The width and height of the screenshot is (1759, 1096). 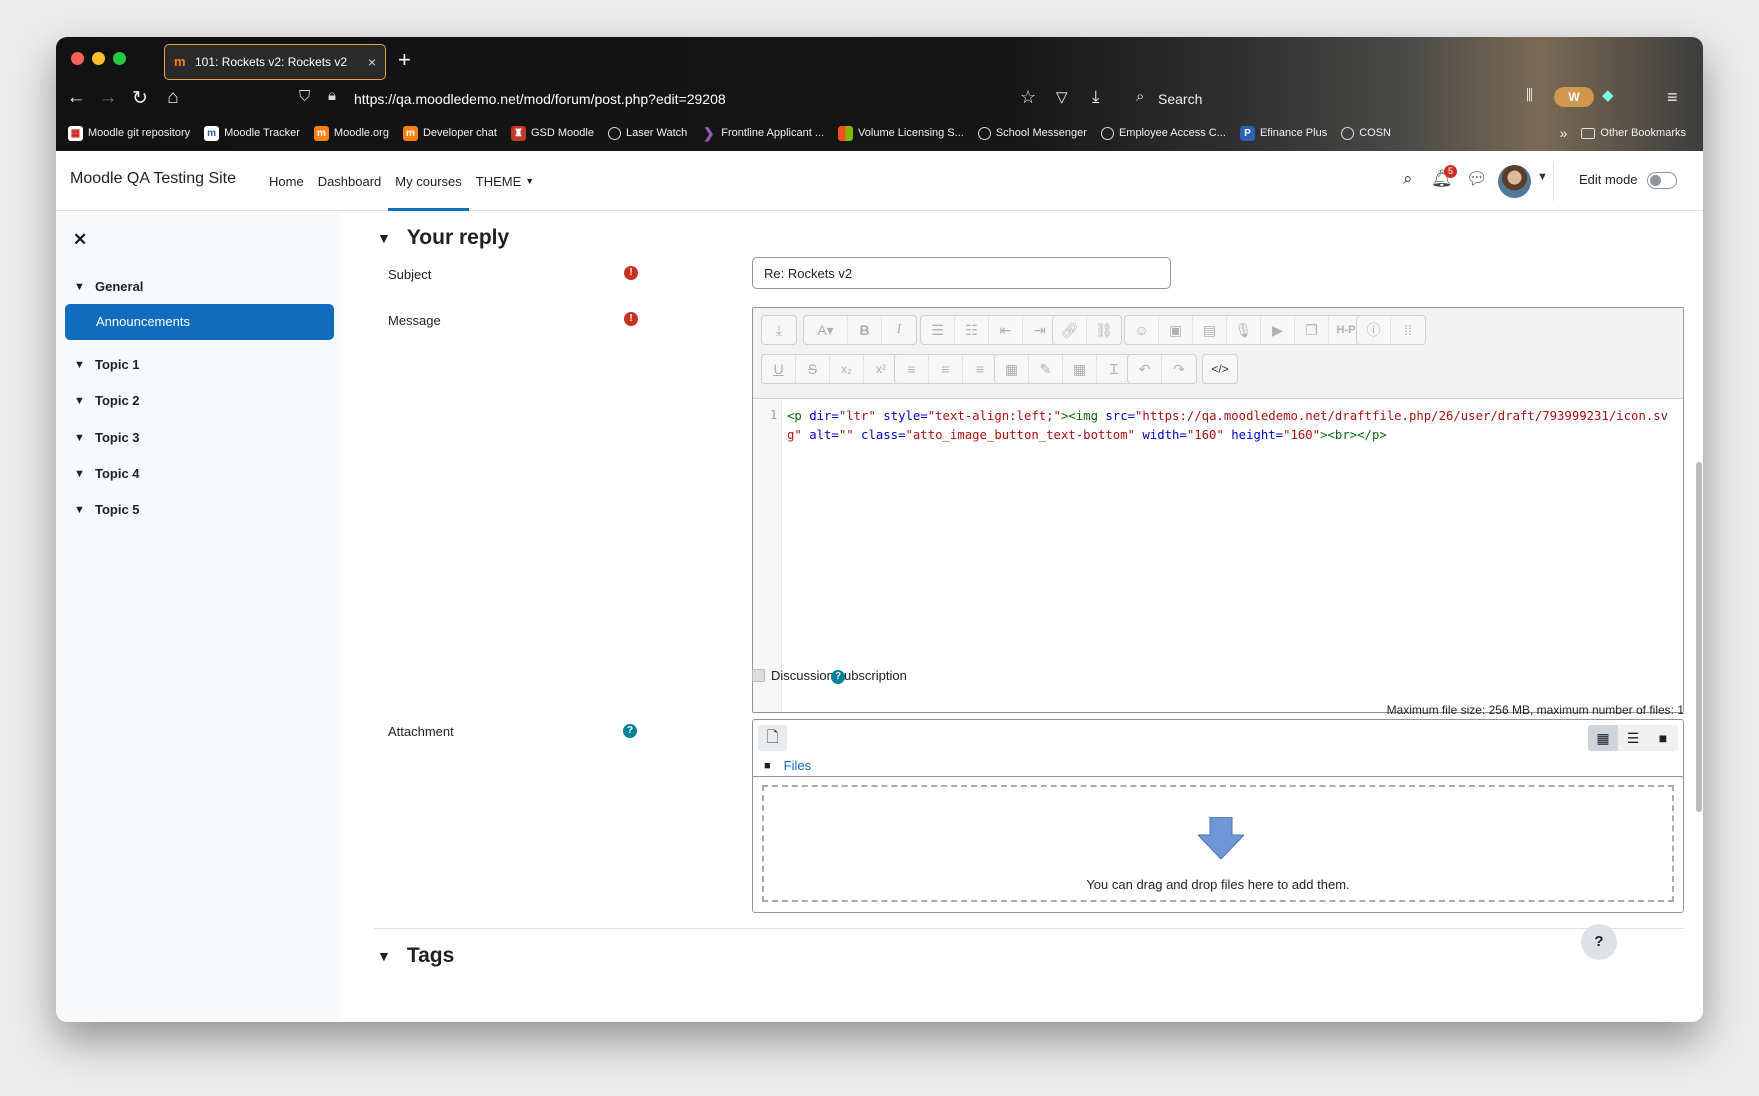 What do you see at coordinates (372, 62) in the screenshot?
I see `tab-close-icon: ×` at bounding box center [372, 62].